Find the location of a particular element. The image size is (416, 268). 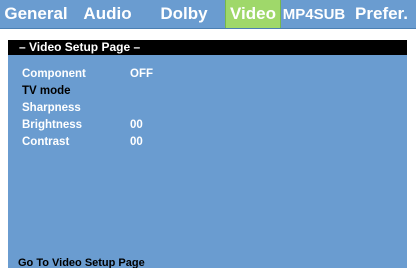

tab-bar: General Audio Dolby Video MP4SUB Prefer. is located at coordinates (208, 14).